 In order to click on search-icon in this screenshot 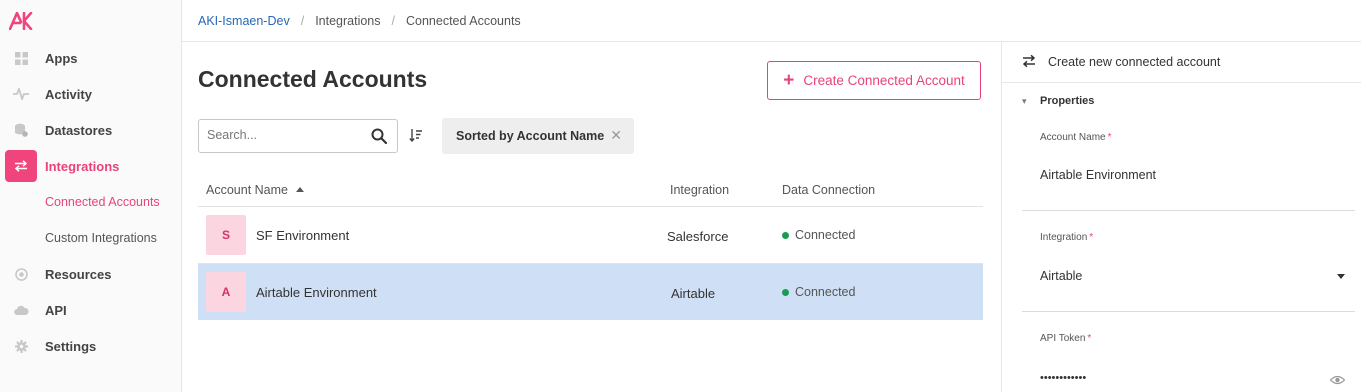, I will do `click(379, 136)`.